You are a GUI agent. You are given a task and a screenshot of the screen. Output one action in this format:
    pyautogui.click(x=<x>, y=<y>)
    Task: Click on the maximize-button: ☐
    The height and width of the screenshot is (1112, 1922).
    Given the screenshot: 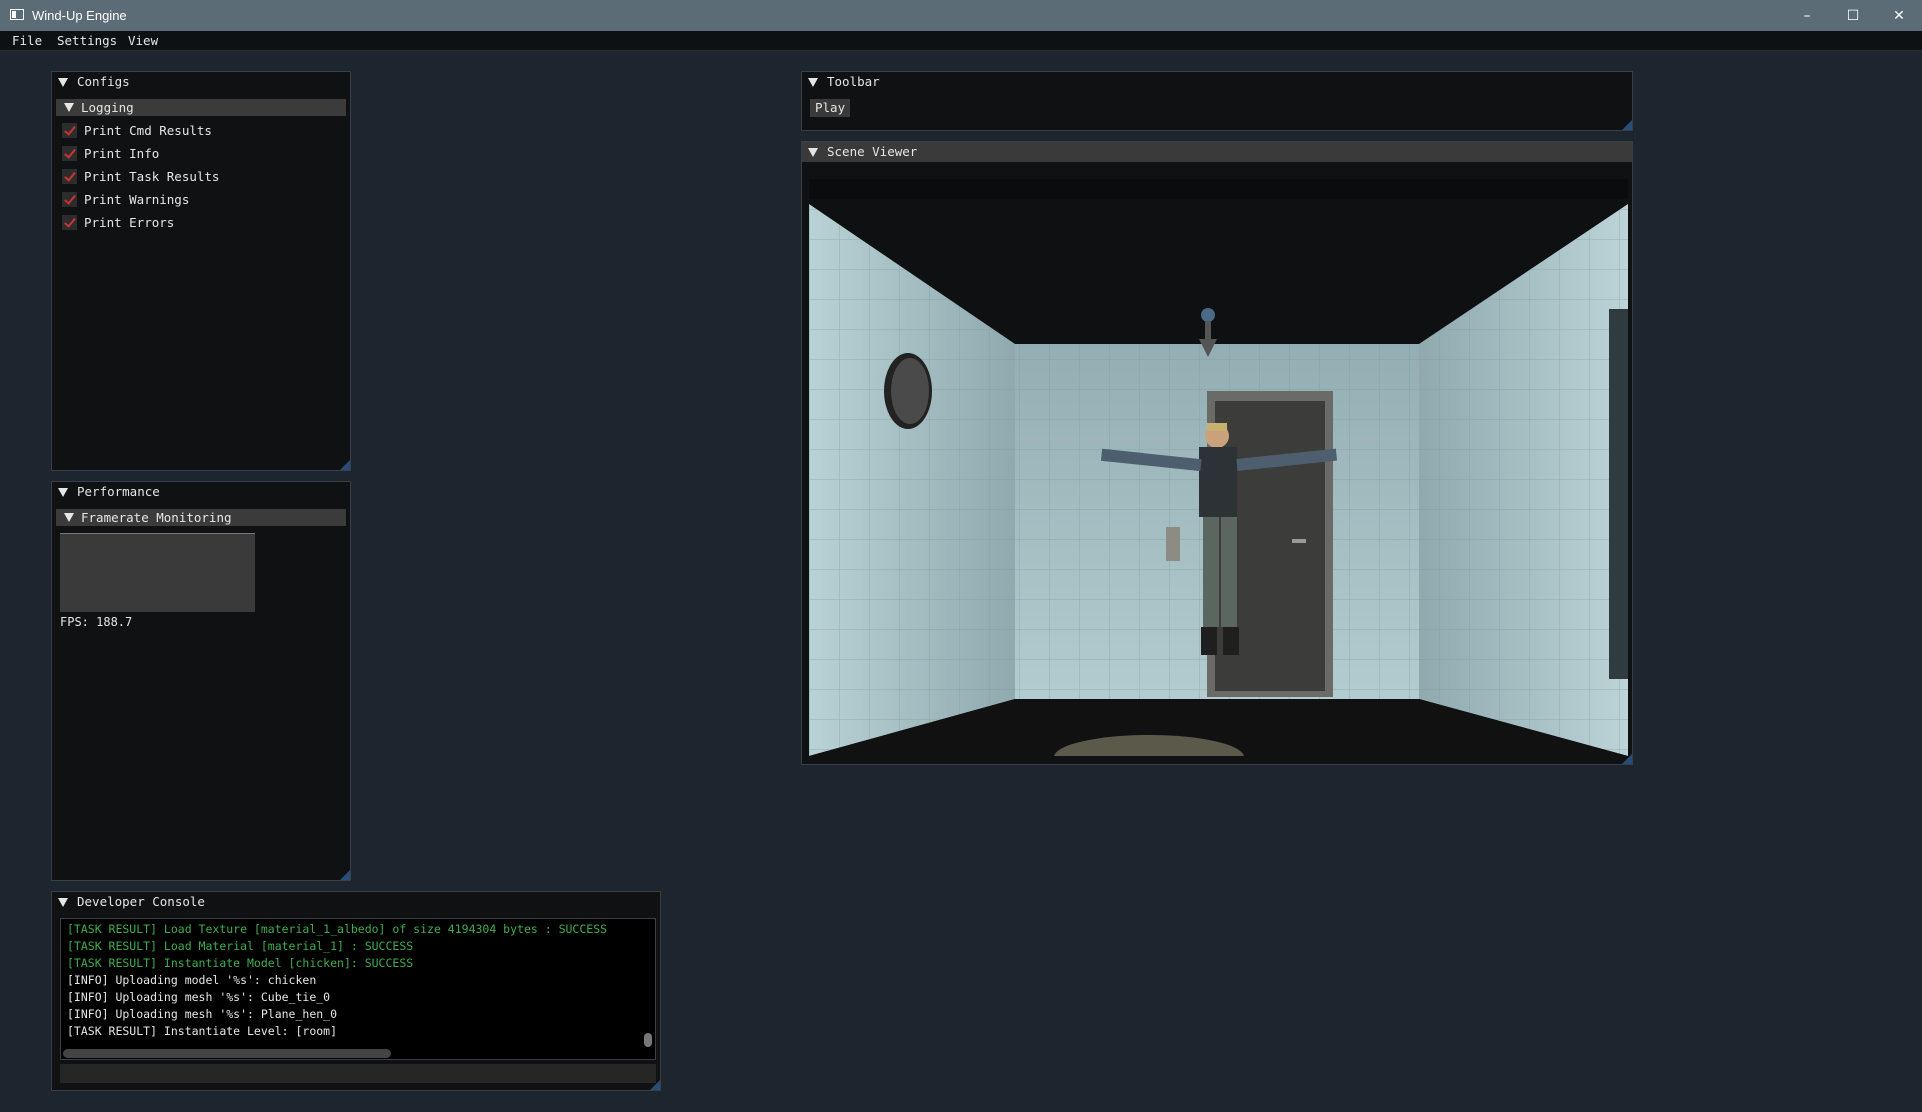 What is the action you would take?
    pyautogui.click(x=1853, y=15)
    